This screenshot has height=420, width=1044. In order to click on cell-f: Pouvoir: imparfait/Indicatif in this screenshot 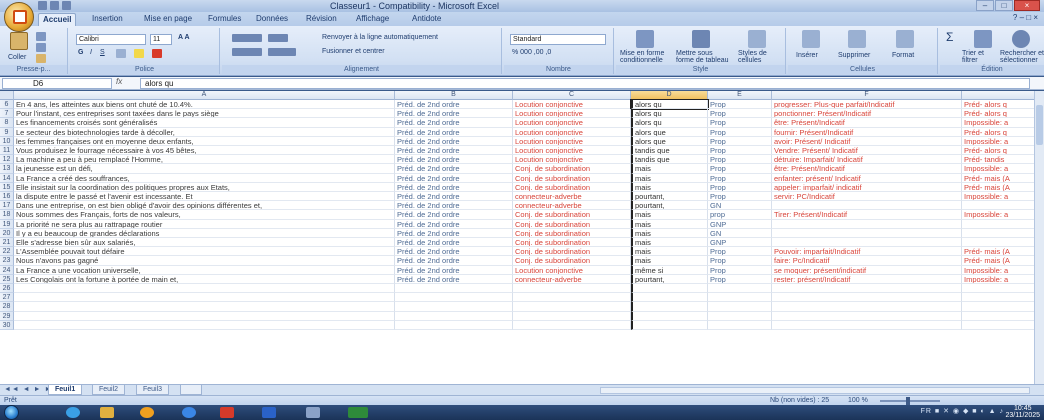, I will do `click(867, 252)`.